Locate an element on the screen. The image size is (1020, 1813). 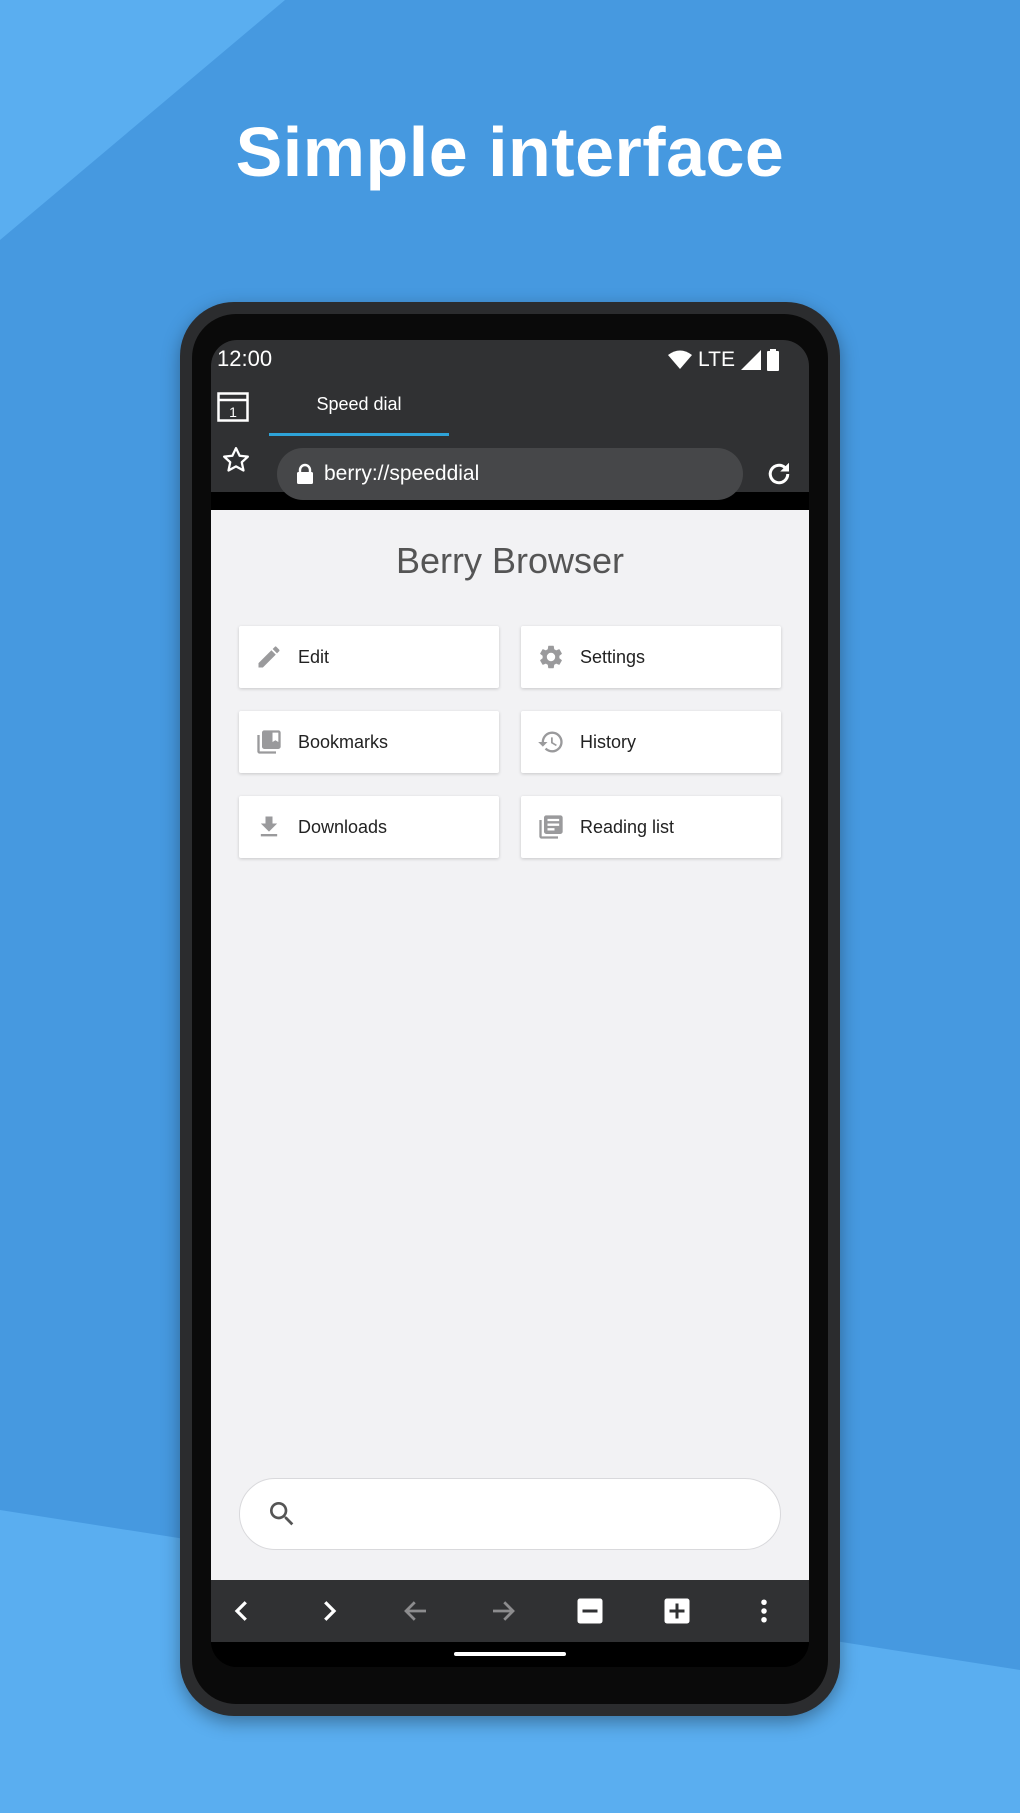
tile-label: Bookmarks is located at coordinates (343, 742).